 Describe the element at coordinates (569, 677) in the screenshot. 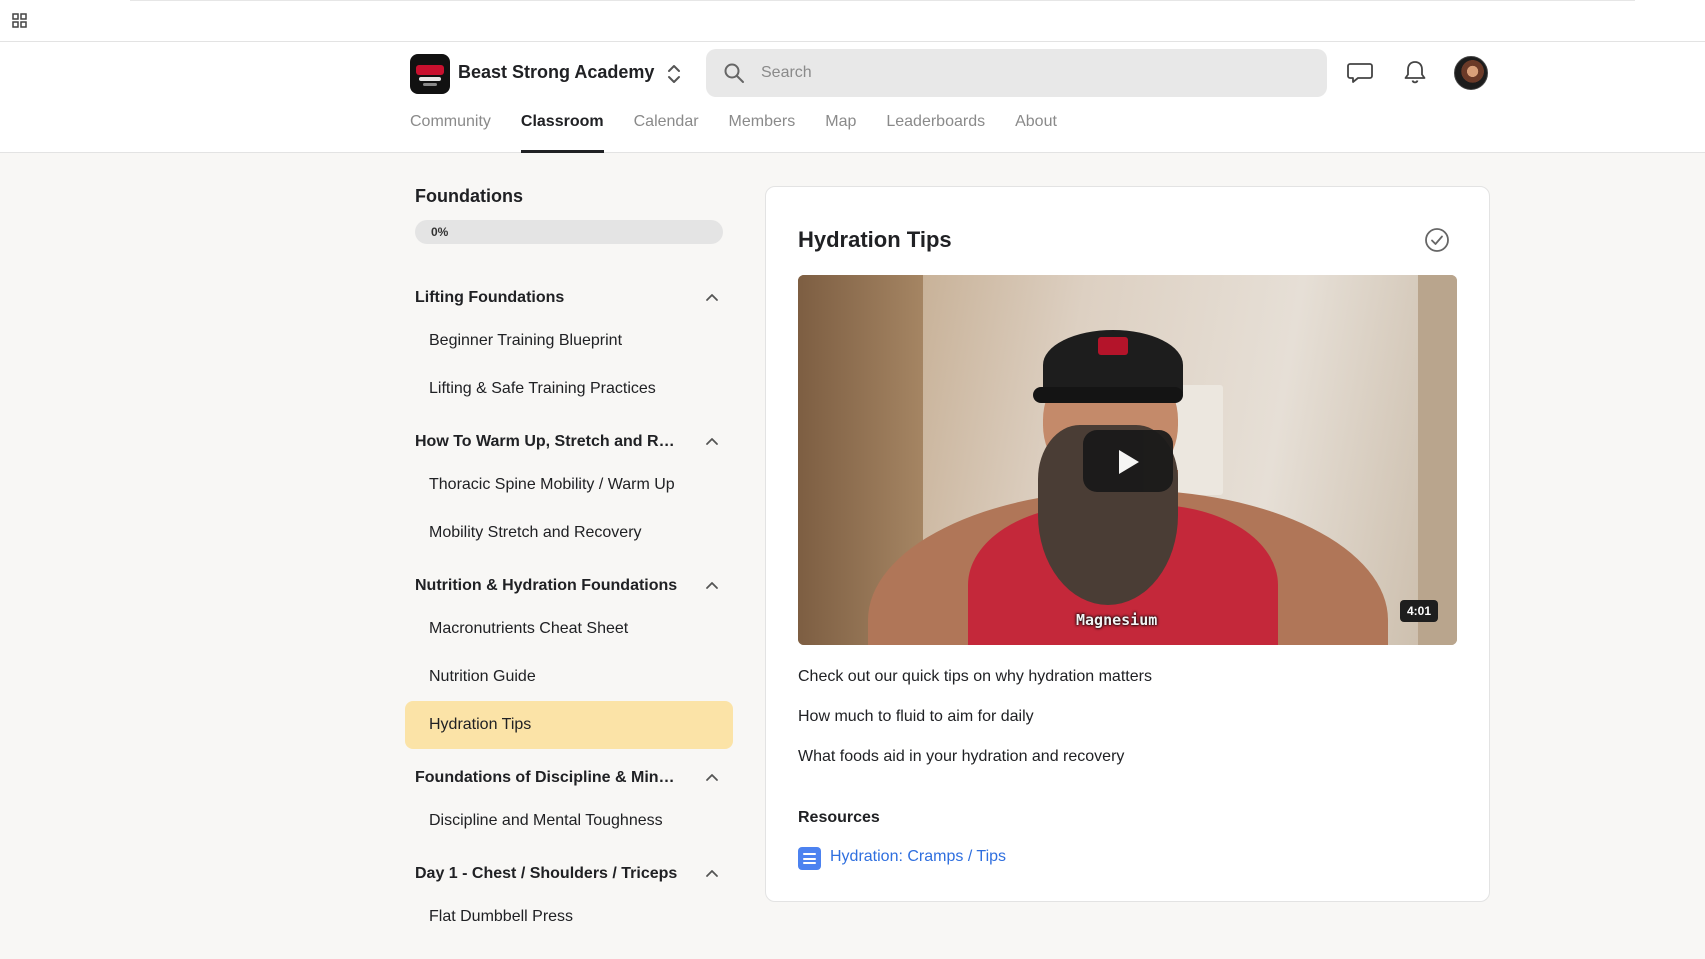

I see `lesson-item: Nutrition Guide` at that location.